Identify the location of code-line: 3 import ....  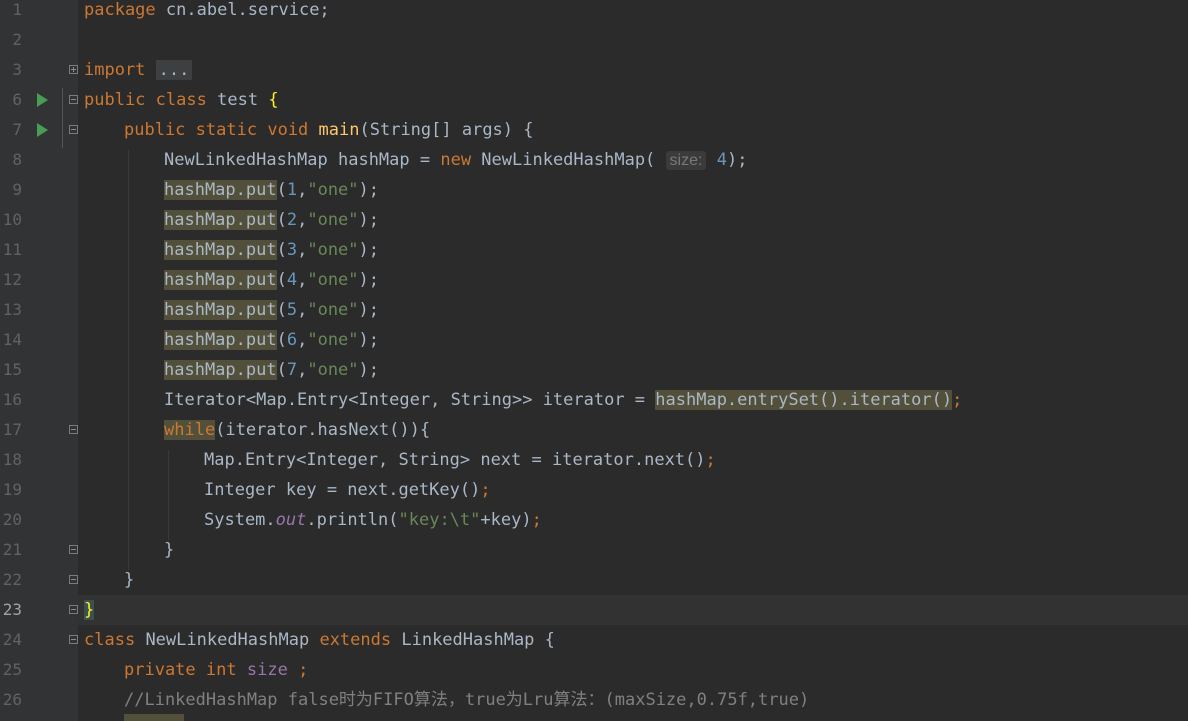
(594, 70).